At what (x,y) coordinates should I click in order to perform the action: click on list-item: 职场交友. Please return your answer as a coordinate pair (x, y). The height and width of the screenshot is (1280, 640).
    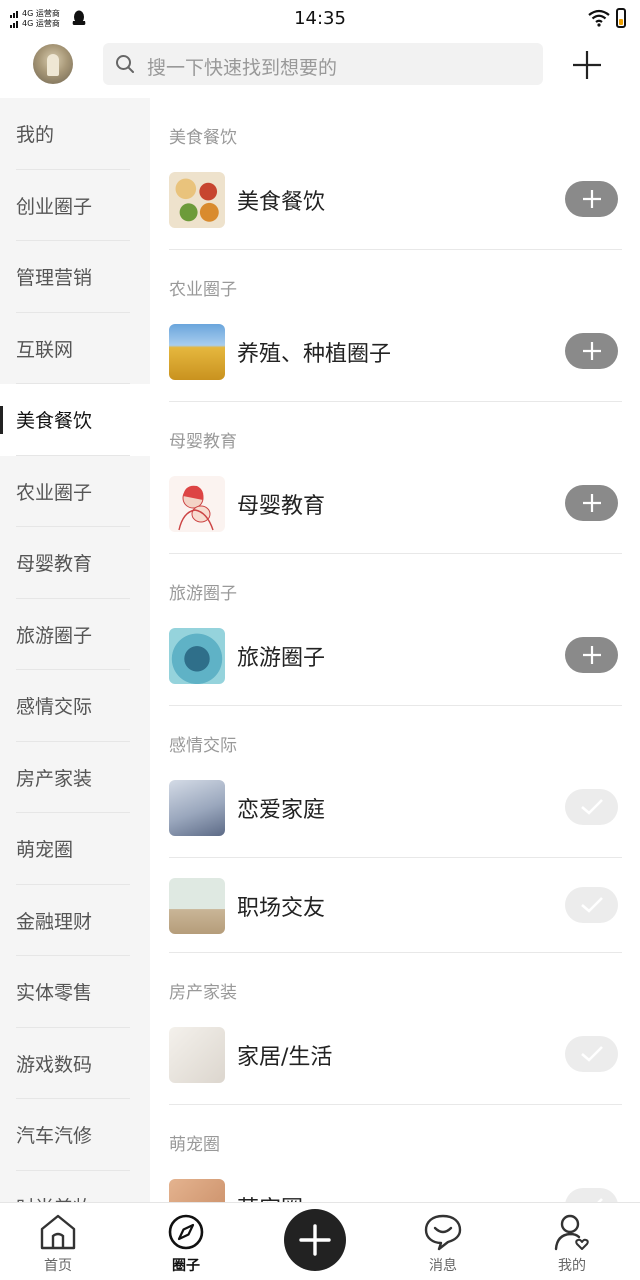
    Looking at the image, I should click on (395, 905).